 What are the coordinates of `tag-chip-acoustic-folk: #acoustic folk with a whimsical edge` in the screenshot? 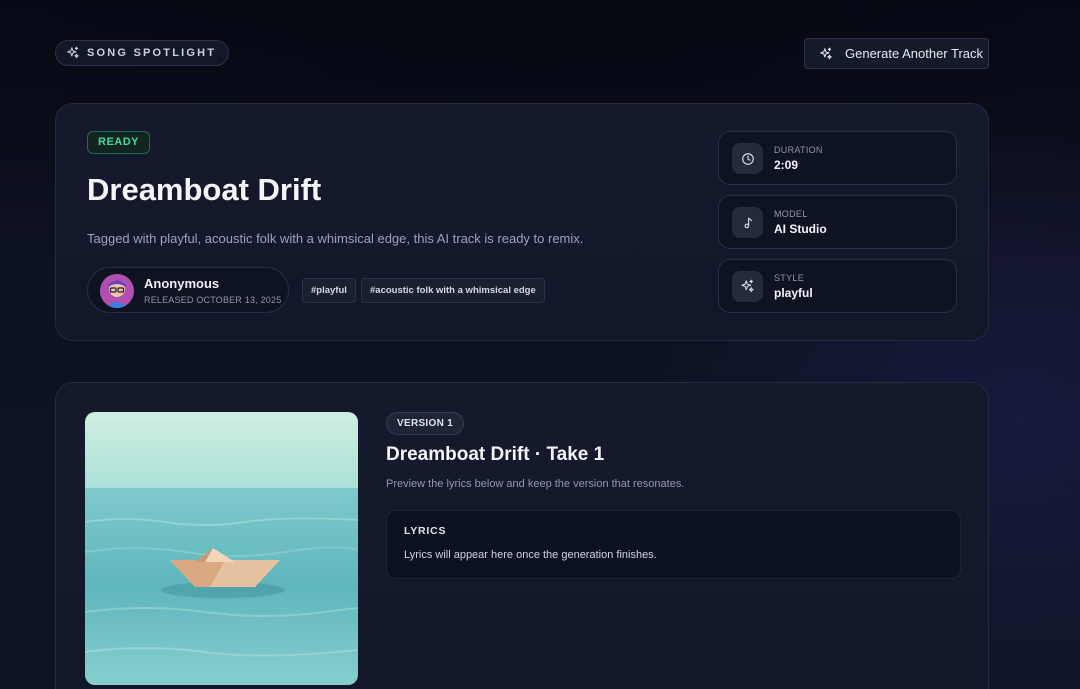 It's located at (453, 290).